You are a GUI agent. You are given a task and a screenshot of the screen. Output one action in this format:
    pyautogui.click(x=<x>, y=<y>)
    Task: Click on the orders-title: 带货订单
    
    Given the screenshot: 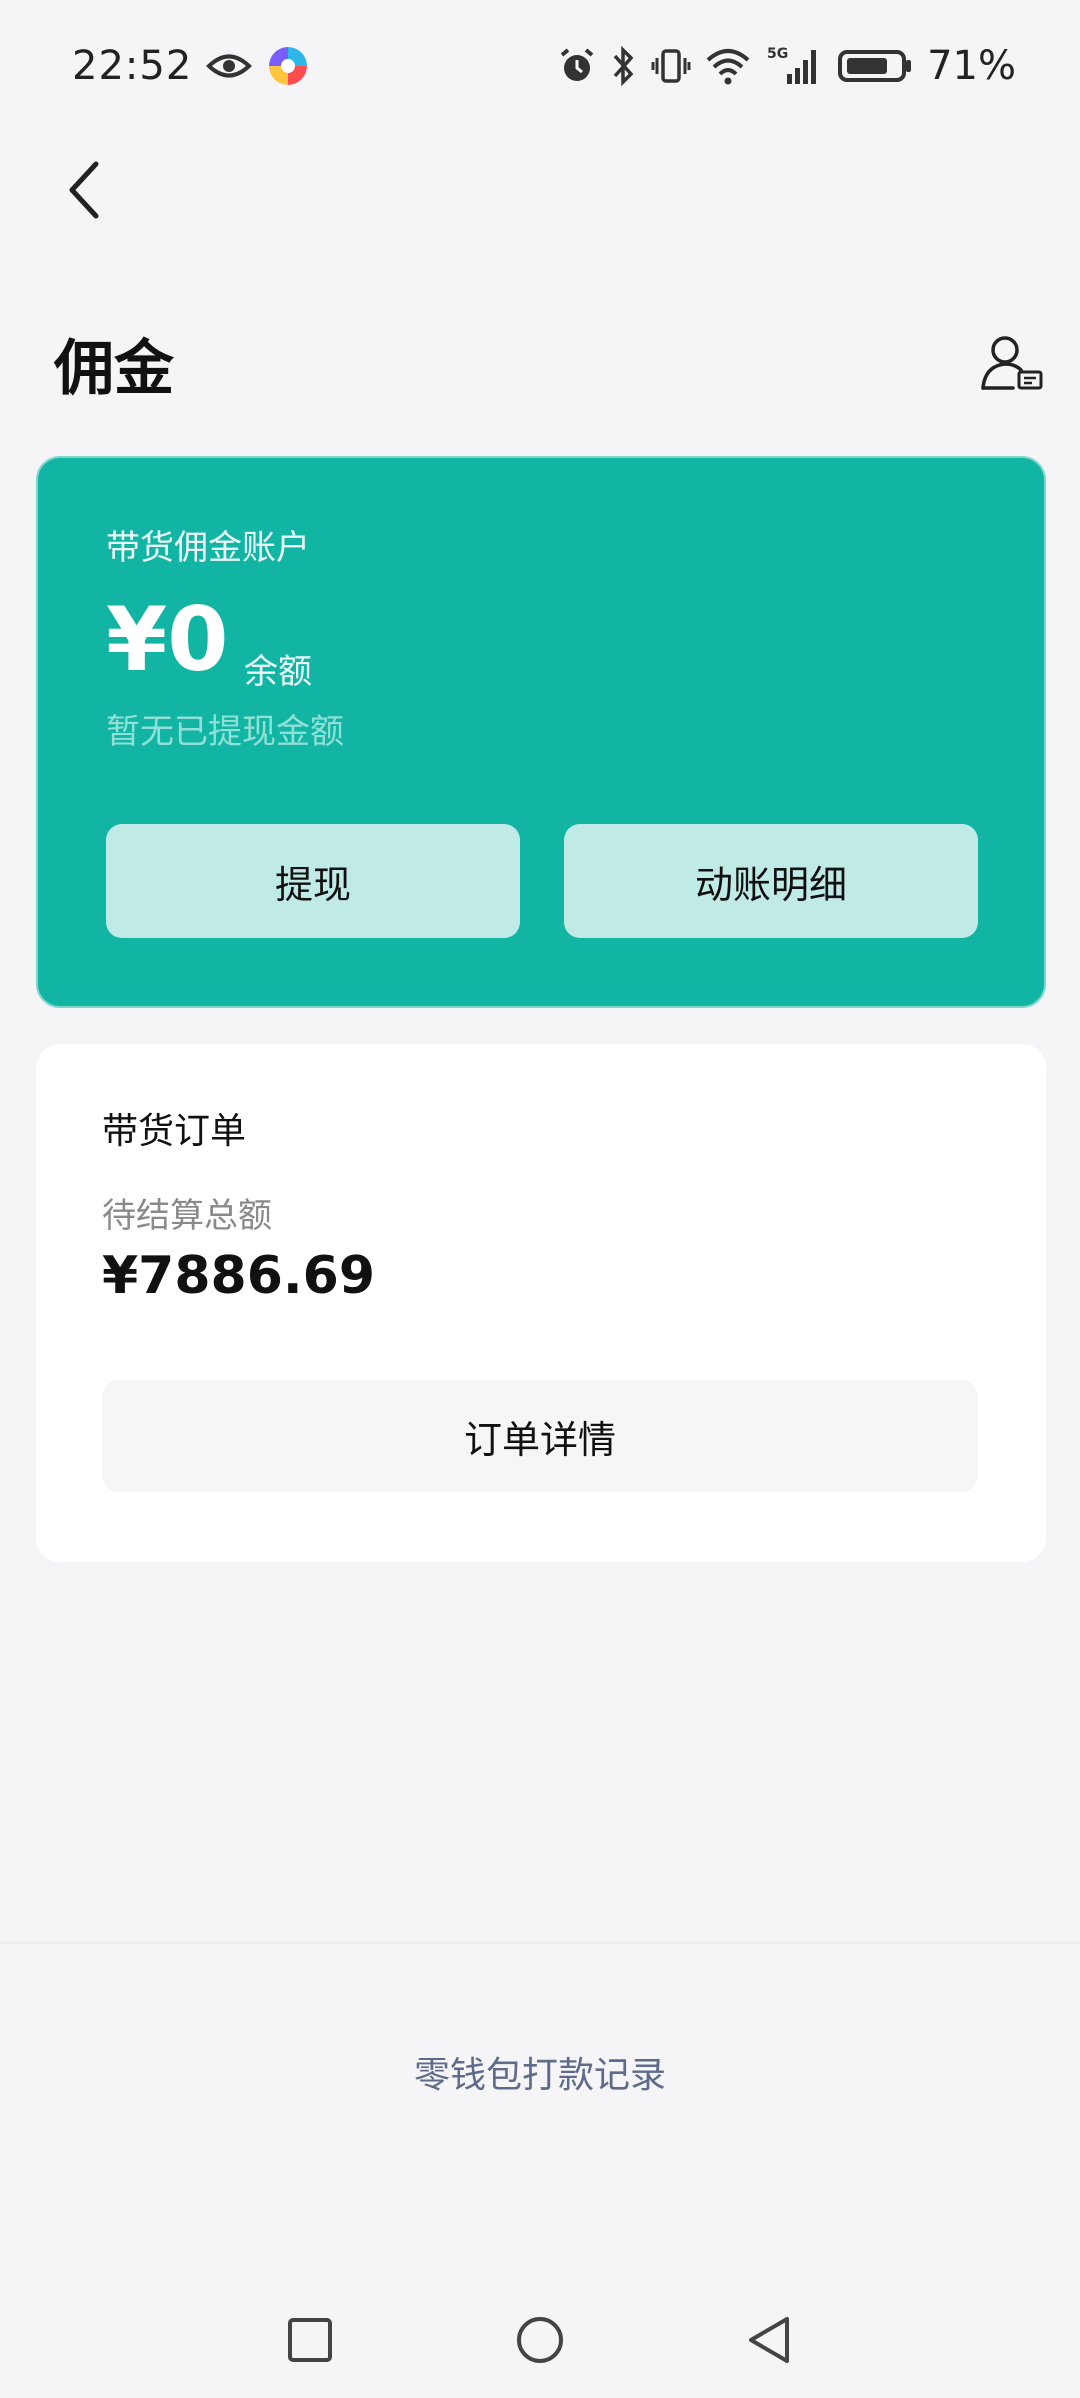 What is the action you would take?
    pyautogui.click(x=174, y=1131)
    